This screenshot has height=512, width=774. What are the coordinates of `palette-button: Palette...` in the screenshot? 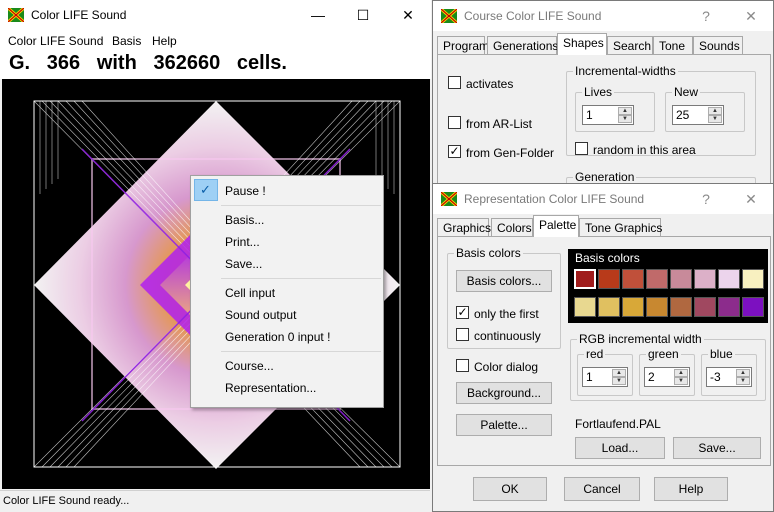 It's located at (504, 425).